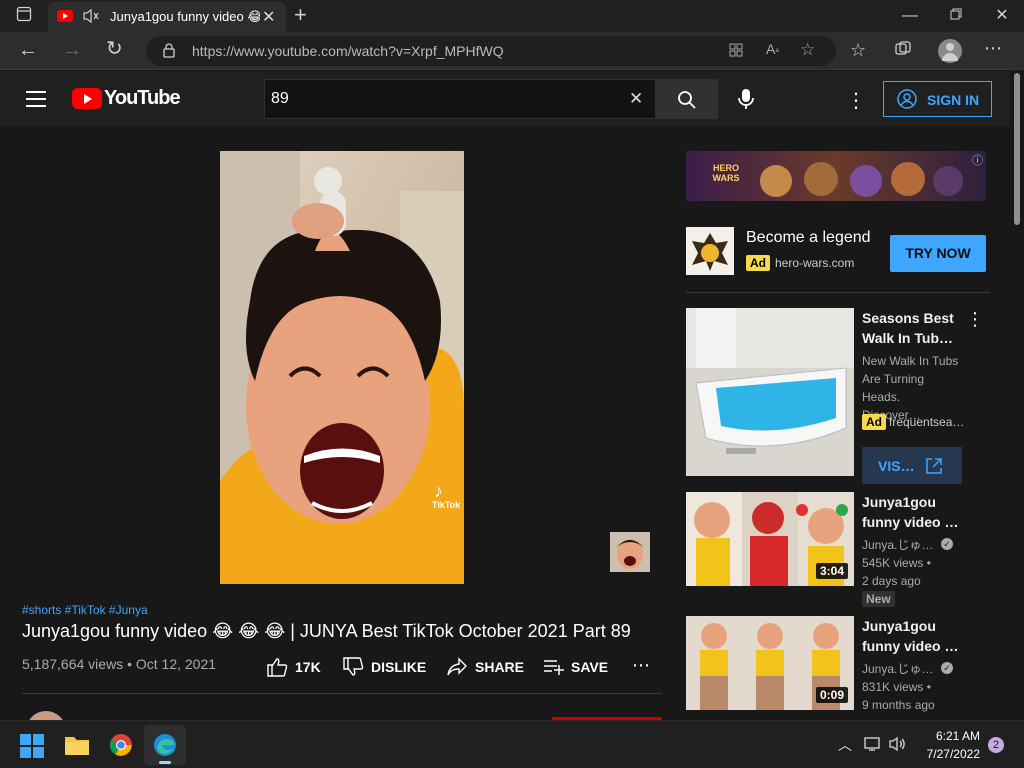  Describe the element at coordinates (87, 98) in the screenshot. I see `youtube-logo-icon` at that location.